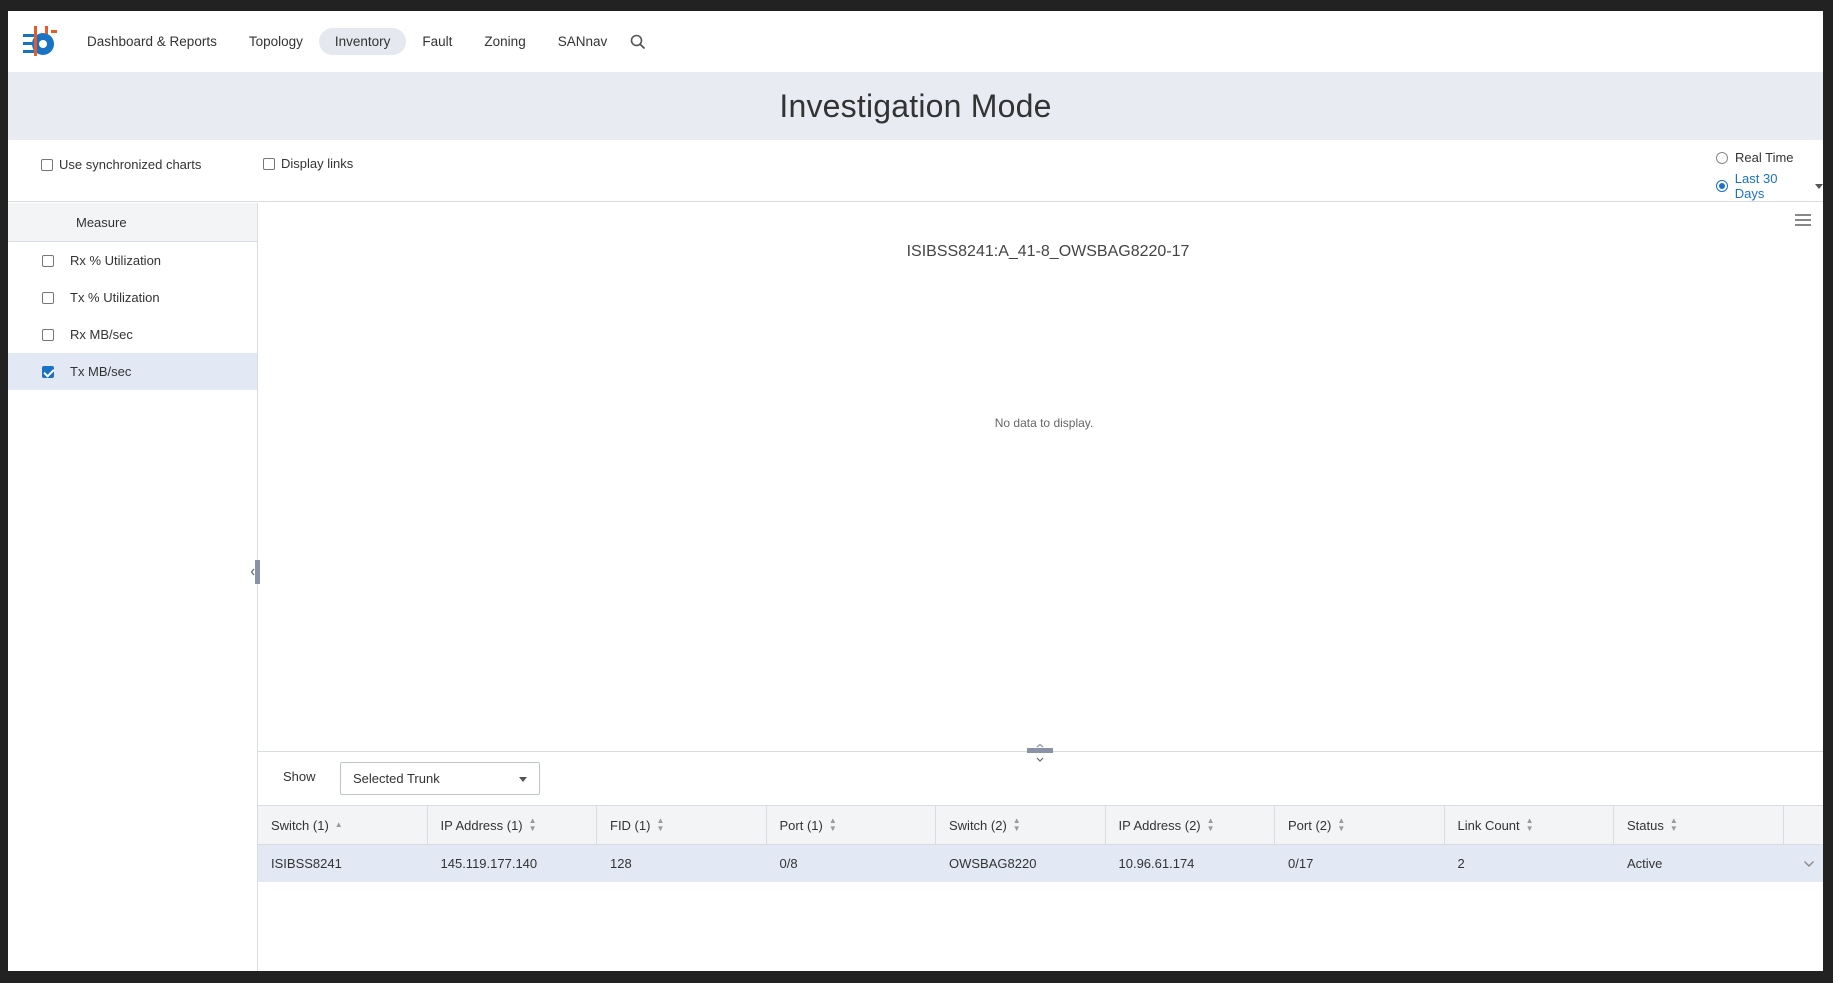 Image resolution: width=1833 pixels, height=983 pixels. Describe the element at coordinates (1756, 186) in the screenshot. I see `last-30-days-label: Last 30 Days` at that location.